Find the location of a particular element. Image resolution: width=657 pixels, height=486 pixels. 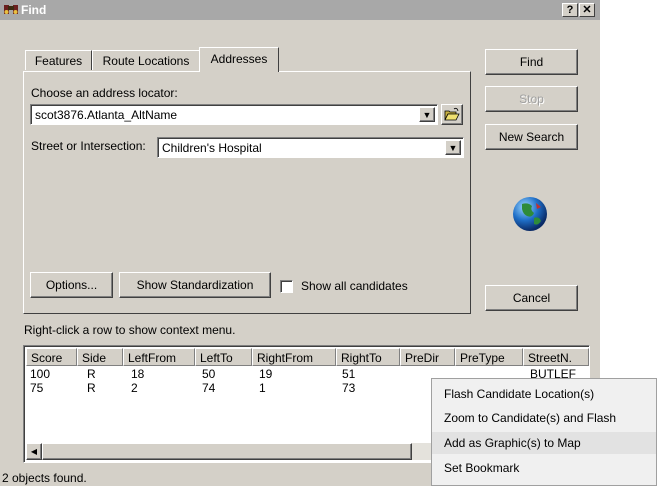

column-header: LeftFrom is located at coordinates (159, 357).